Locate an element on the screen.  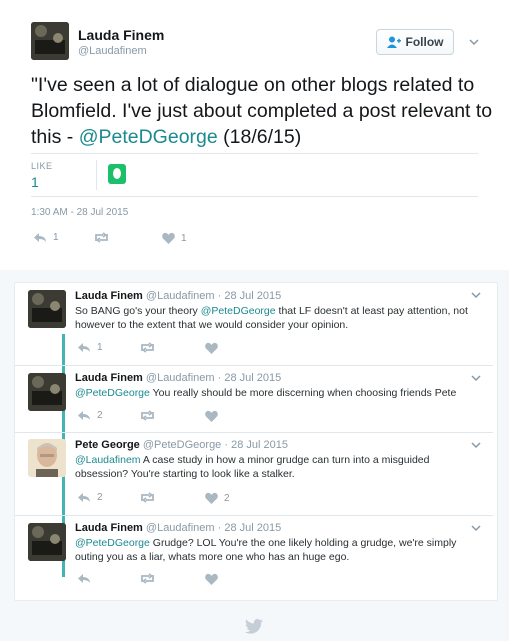
author-handle: @PeteDGeorge is located at coordinates (182, 445).